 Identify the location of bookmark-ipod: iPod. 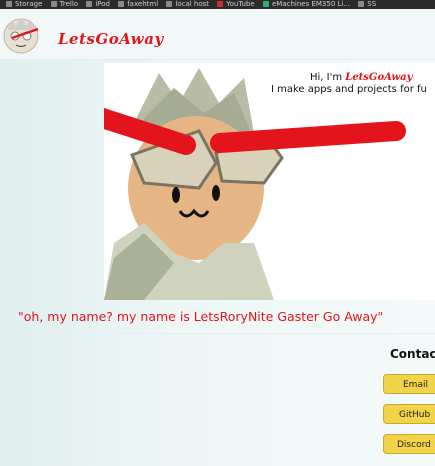
(98, 4).